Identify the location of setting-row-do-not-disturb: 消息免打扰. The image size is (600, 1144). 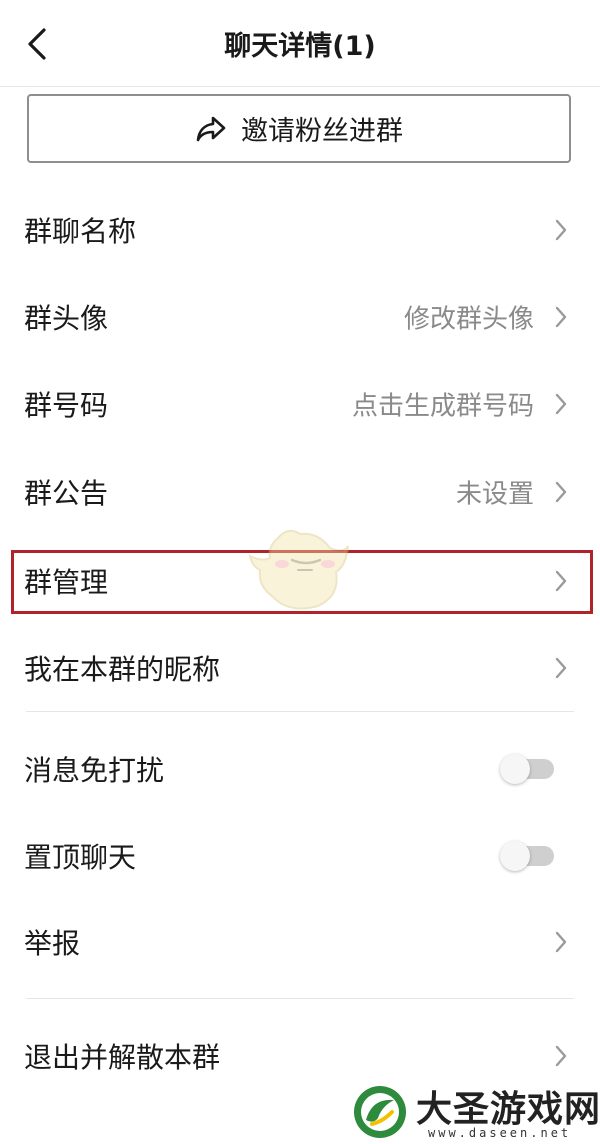
(300, 769).